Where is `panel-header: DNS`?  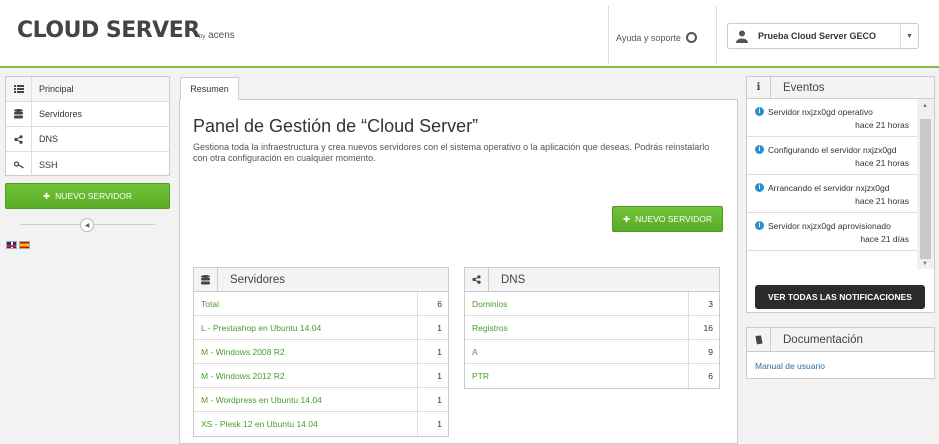 panel-header: DNS is located at coordinates (592, 280).